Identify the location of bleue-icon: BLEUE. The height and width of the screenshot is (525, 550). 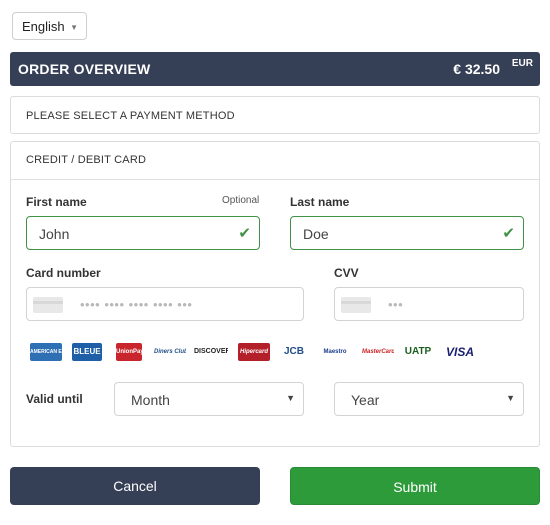
(87, 352).